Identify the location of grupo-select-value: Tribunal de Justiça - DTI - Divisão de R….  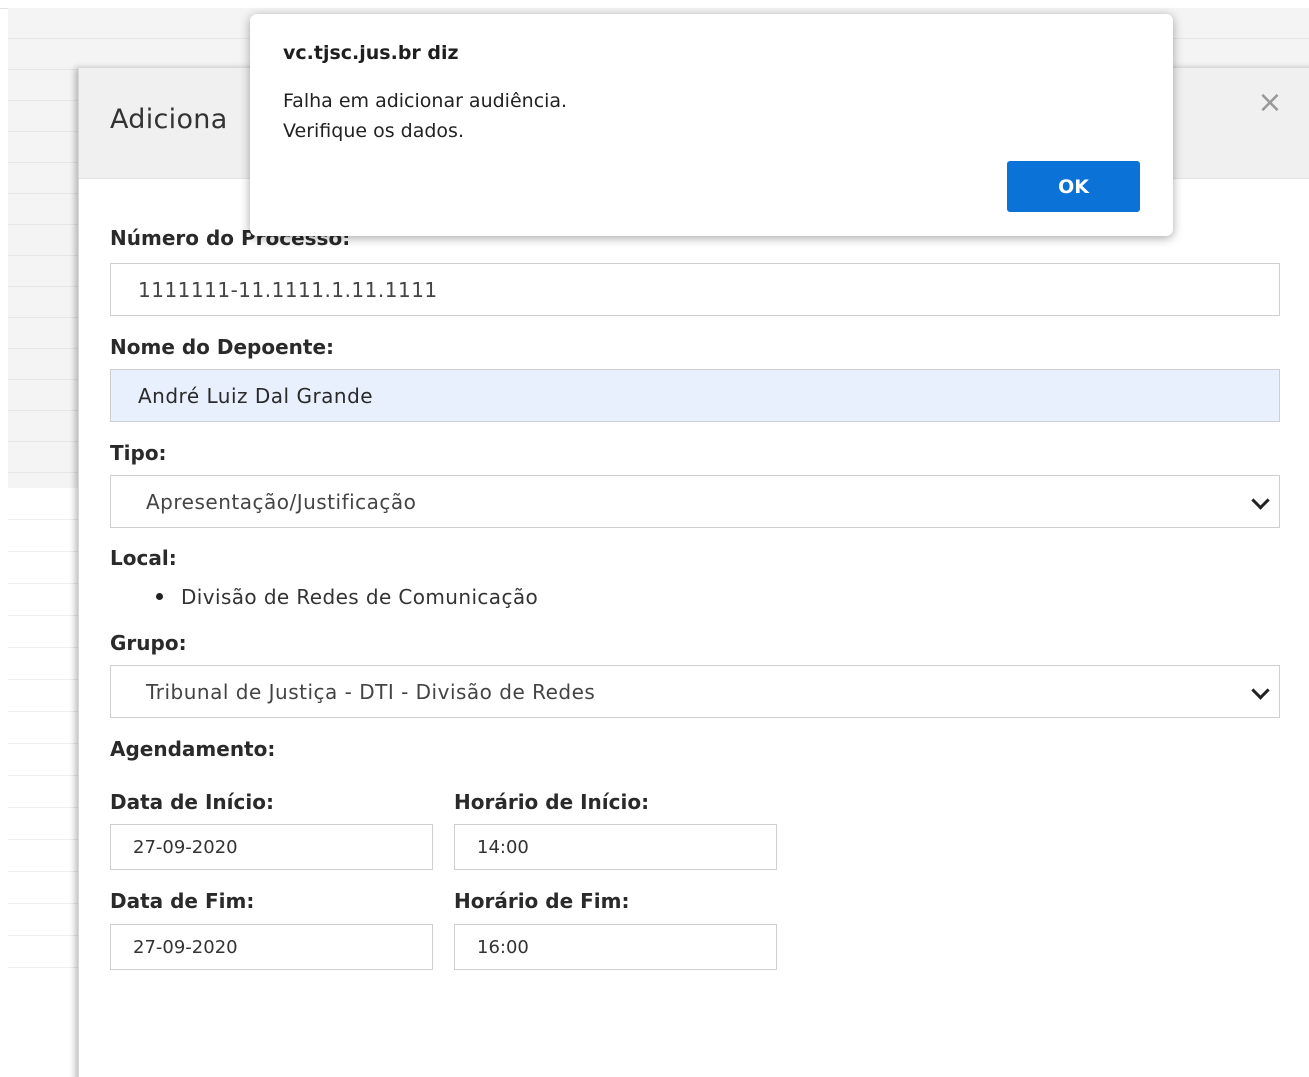
(371, 691).